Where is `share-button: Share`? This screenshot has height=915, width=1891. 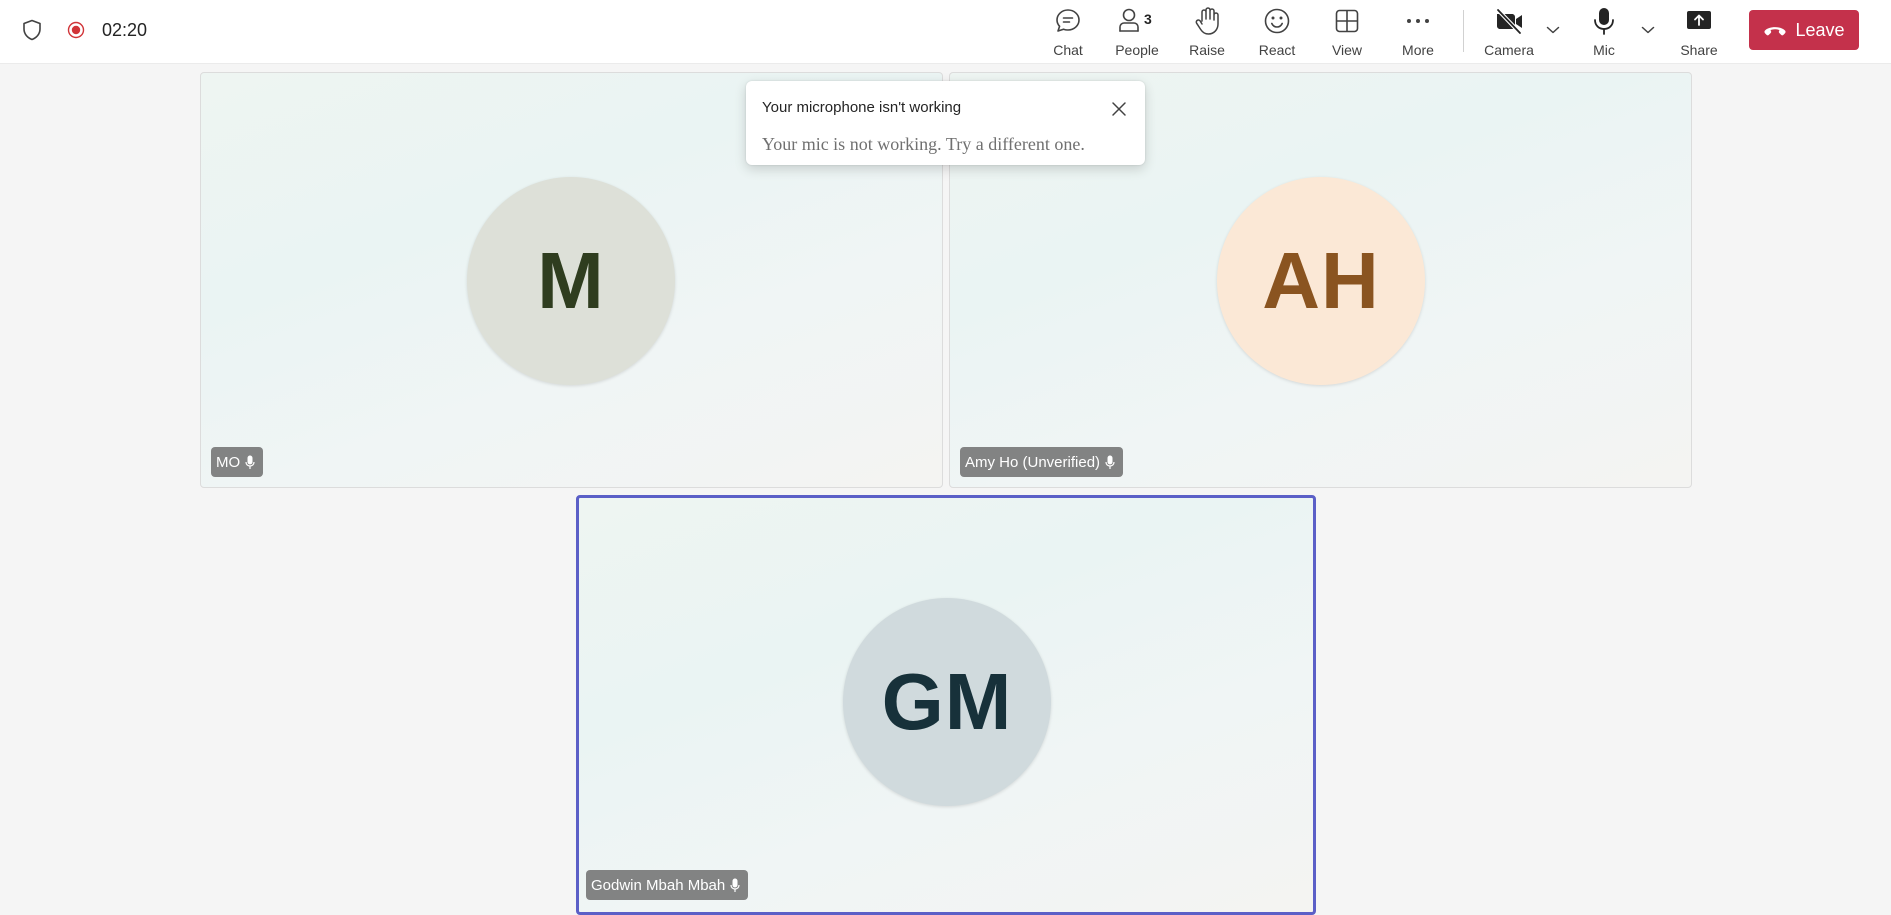 share-button: Share is located at coordinates (1699, 31).